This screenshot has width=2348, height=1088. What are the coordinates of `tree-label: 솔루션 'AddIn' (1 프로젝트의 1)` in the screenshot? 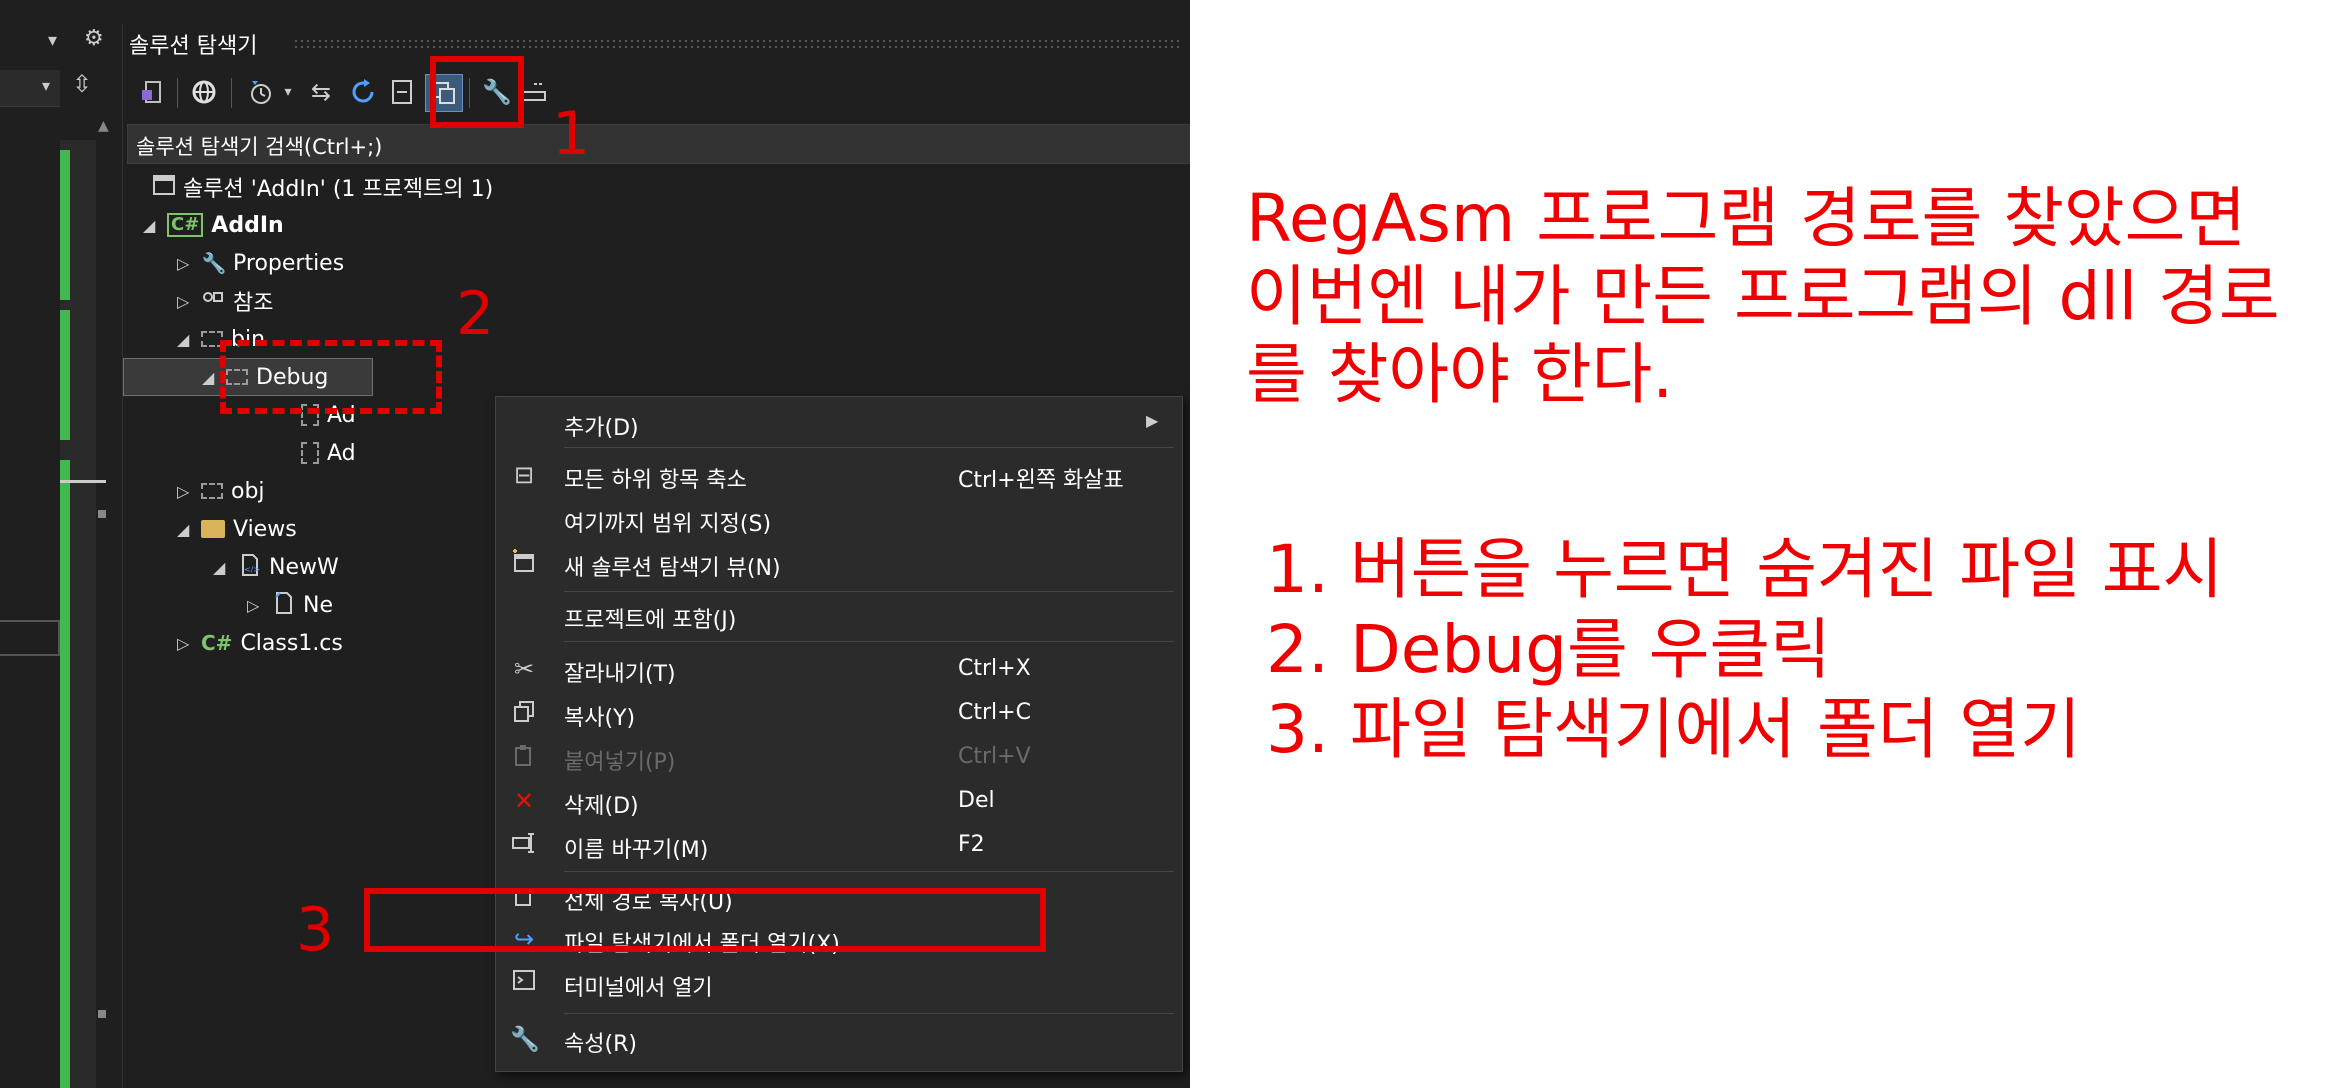 It's located at (338, 189).